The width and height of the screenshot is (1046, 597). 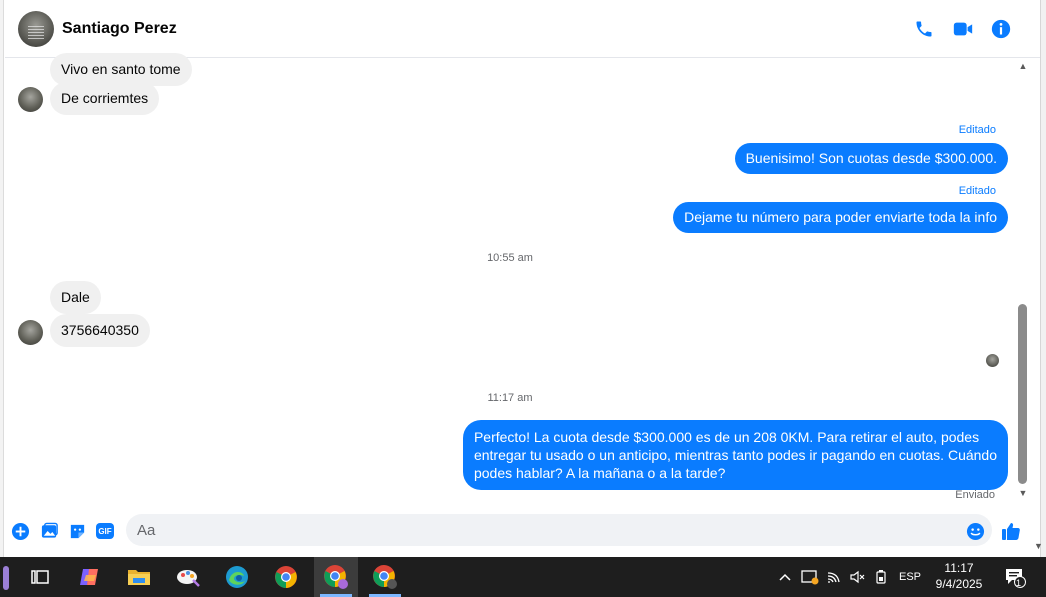 I want to click on file-explorer-icon, so click(x=139, y=577).